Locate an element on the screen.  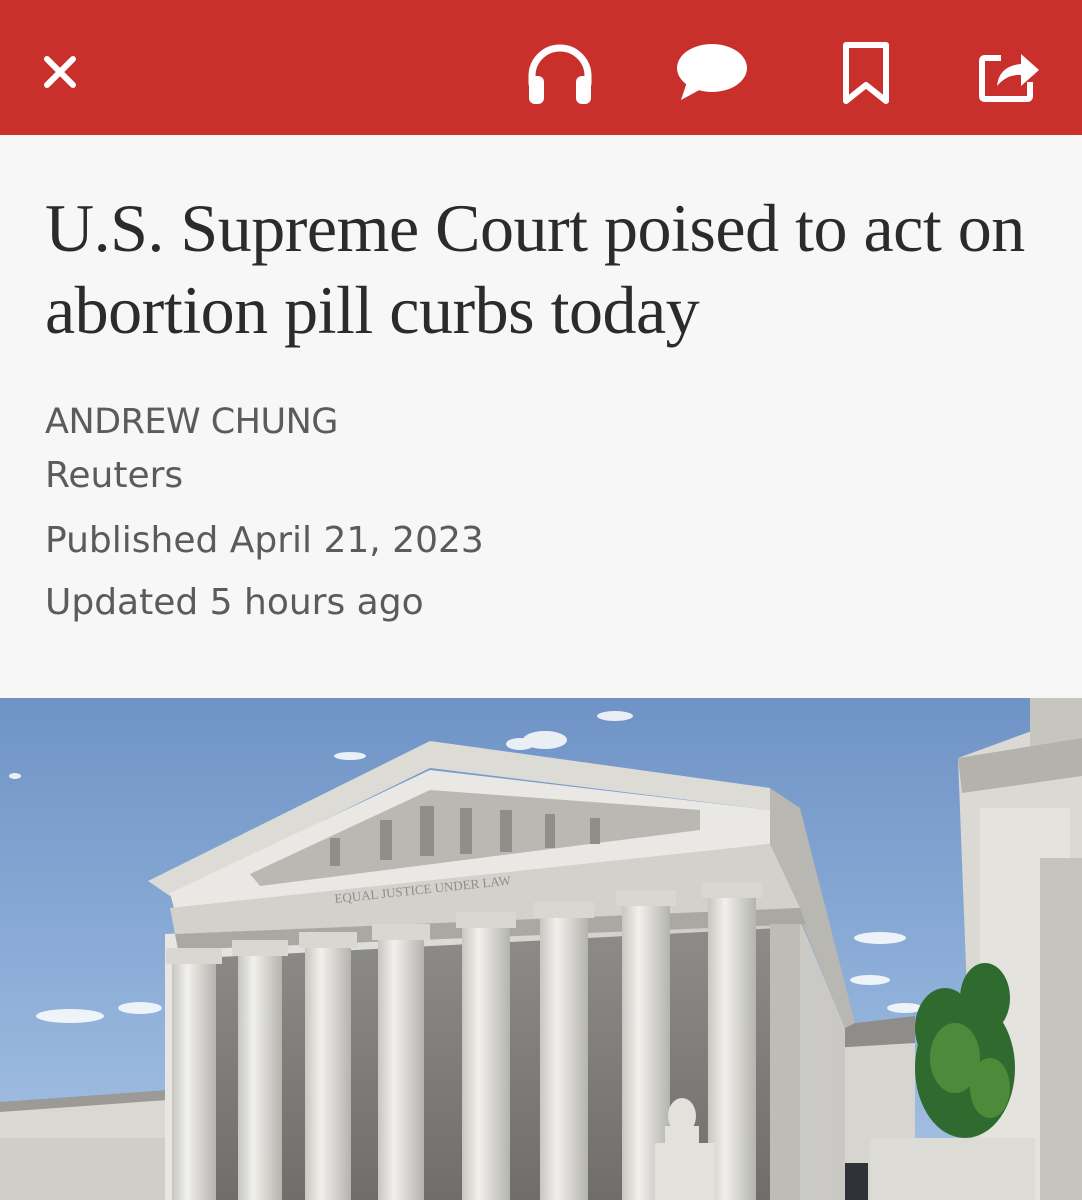
close-button is located at coordinates (60, 72).